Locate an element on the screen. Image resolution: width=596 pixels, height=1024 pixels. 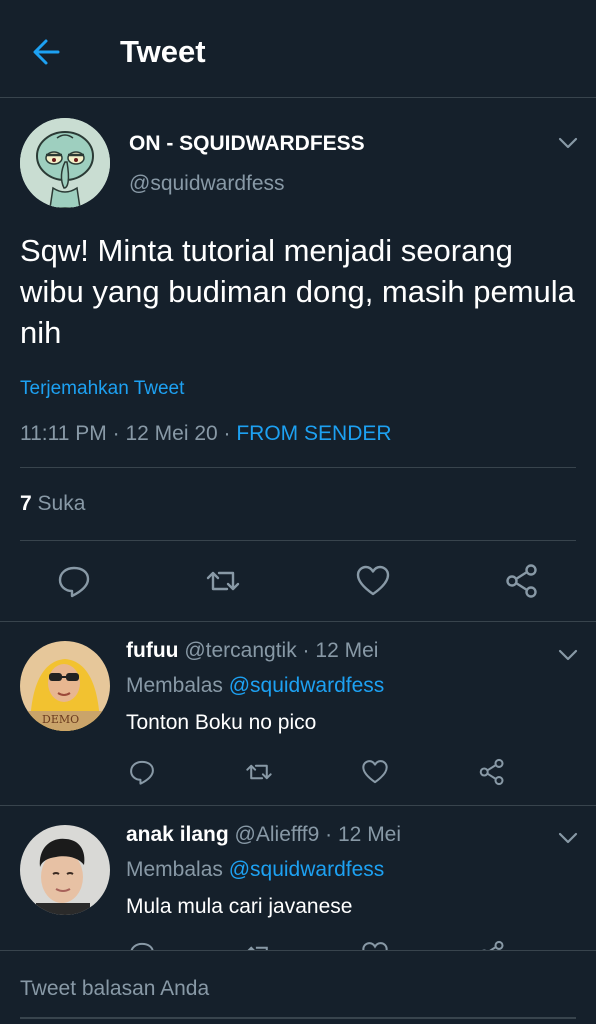
author-handle: @squidwardfess is located at coordinates (207, 184).